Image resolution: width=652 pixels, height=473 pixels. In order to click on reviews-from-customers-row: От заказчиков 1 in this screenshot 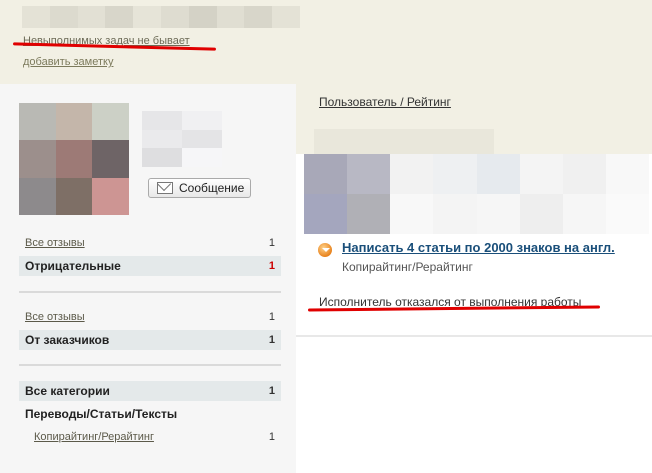, I will do `click(150, 340)`.